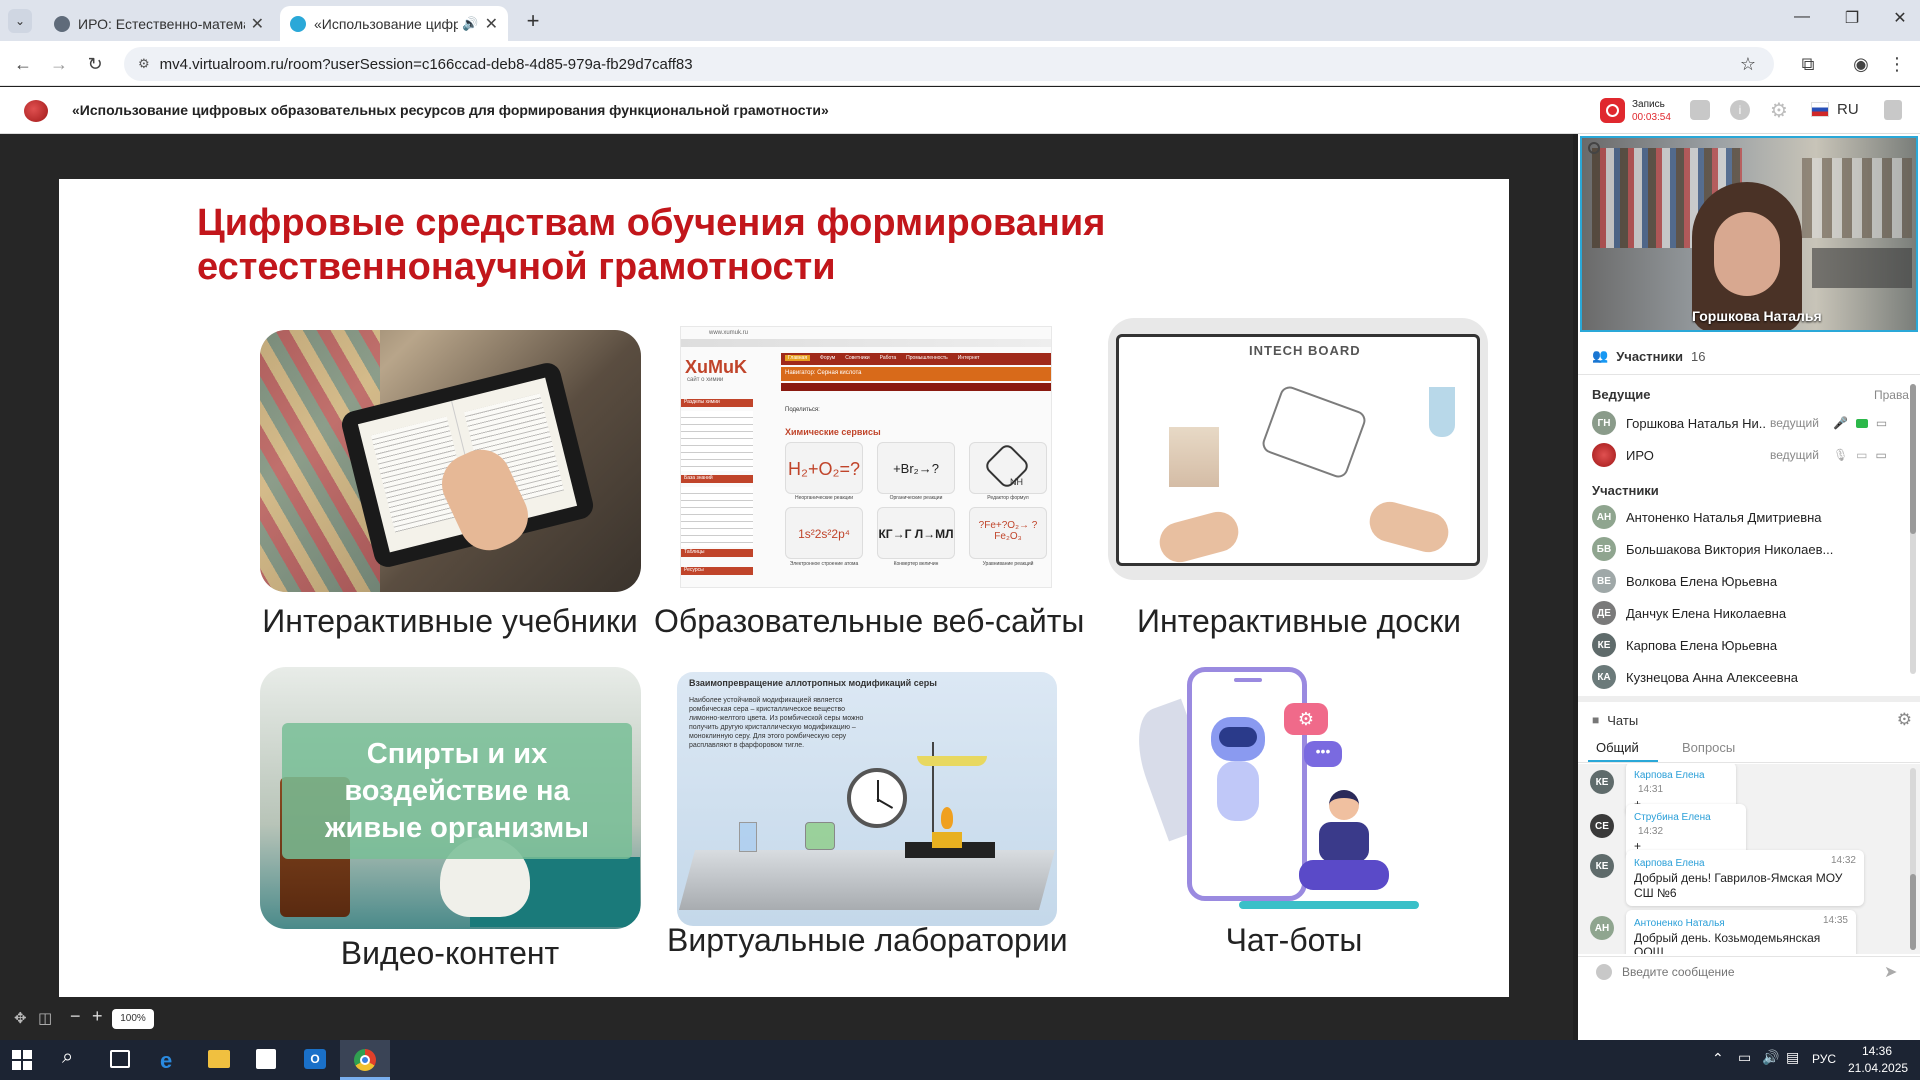 The image size is (1920, 1080). I want to click on tab-virtualroom: «Использование цифров 🔊 ✕, so click(394, 23).